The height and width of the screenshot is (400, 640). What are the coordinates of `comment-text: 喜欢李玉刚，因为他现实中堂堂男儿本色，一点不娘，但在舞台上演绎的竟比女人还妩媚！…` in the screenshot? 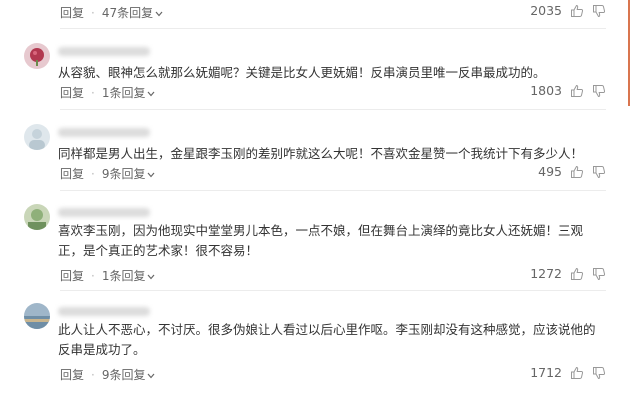 It's located at (321, 240).